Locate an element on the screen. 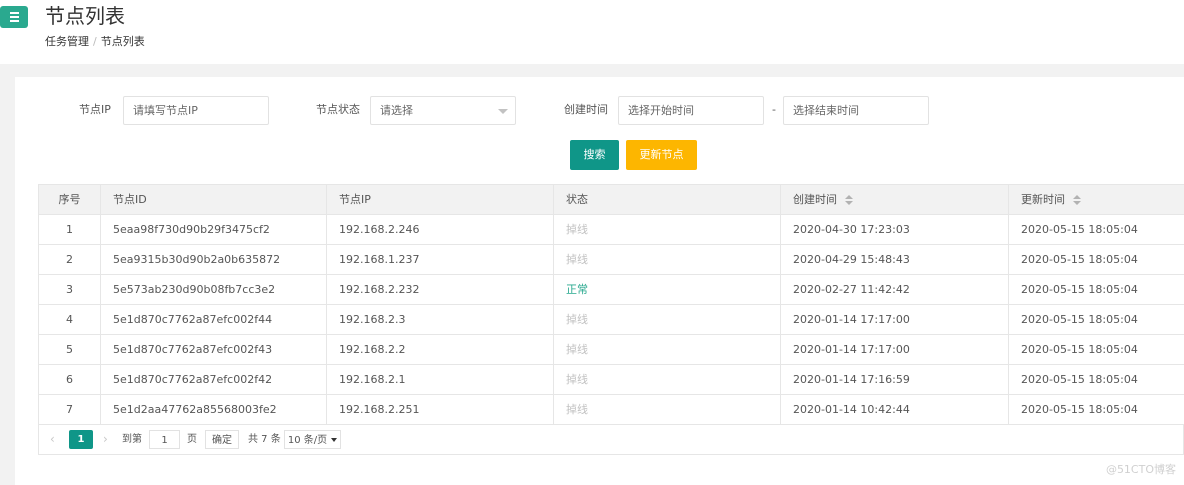  cell-node-id: 5e1d870c7762a87efc002f43 is located at coordinates (214, 349).